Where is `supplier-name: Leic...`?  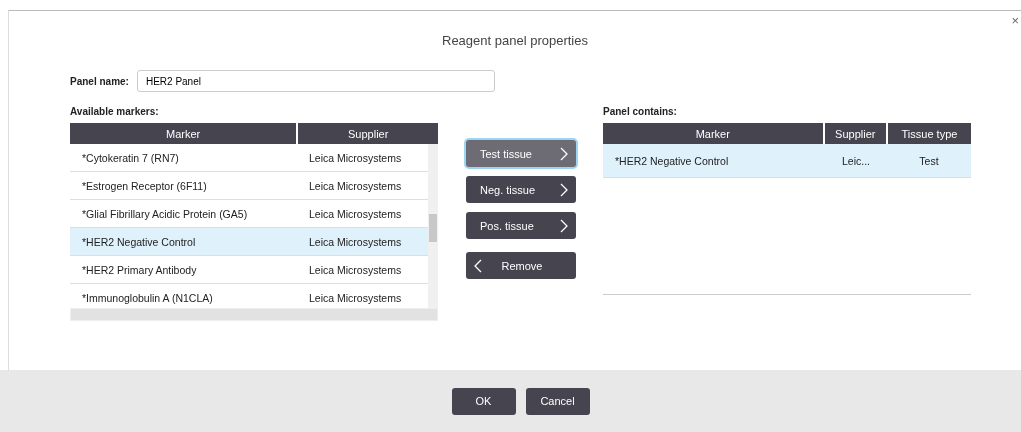
supplier-name: Leic... is located at coordinates (856, 160).